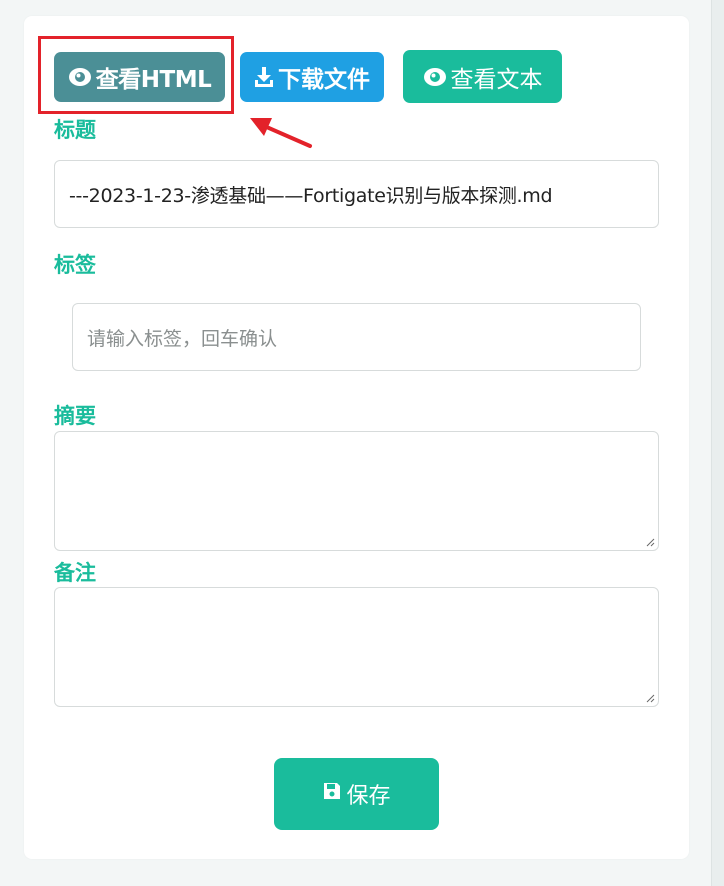 The image size is (724, 886). What do you see at coordinates (496, 79) in the screenshot?
I see `view-text-label: 查看文本` at bounding box center [496, 79].